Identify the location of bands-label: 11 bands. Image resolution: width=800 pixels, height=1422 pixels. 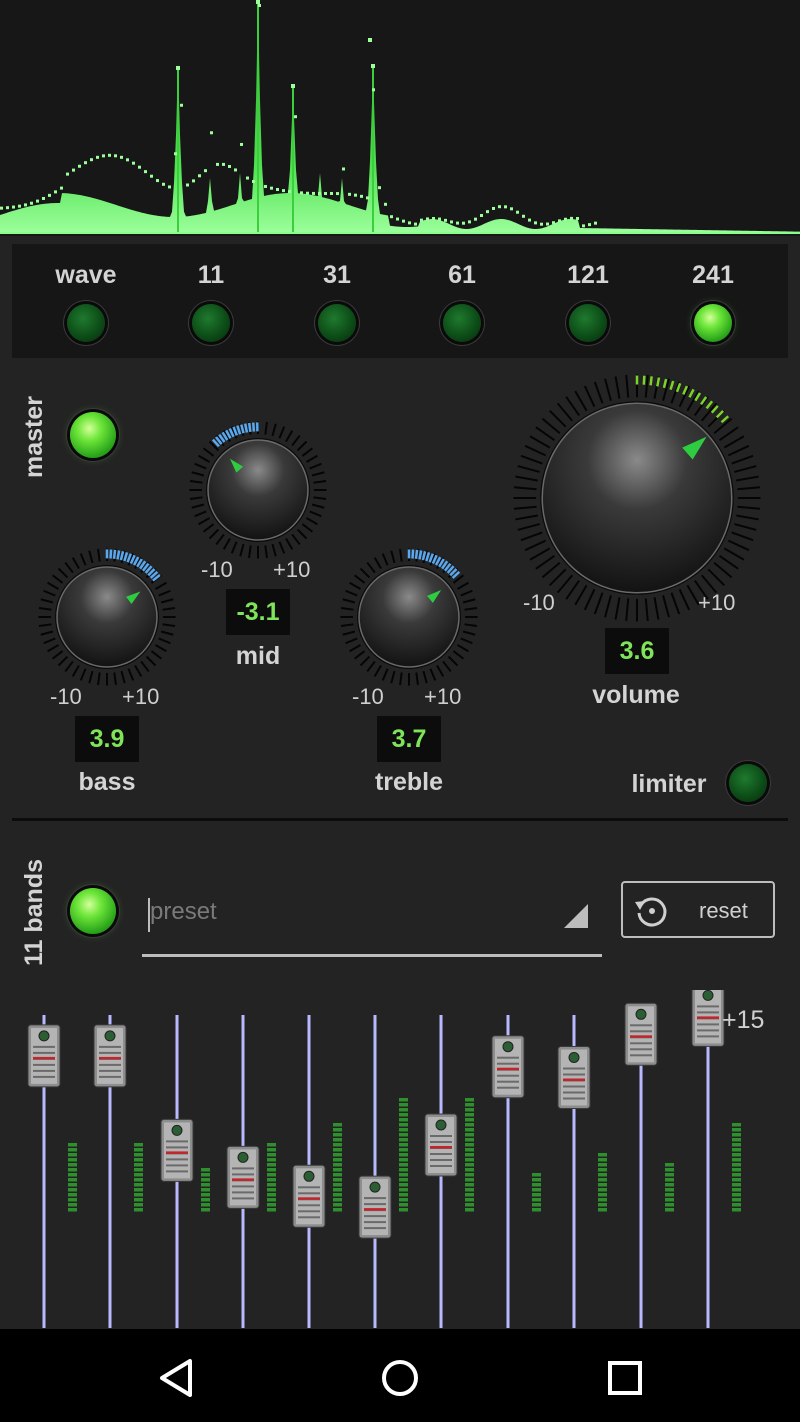
(34, 912).